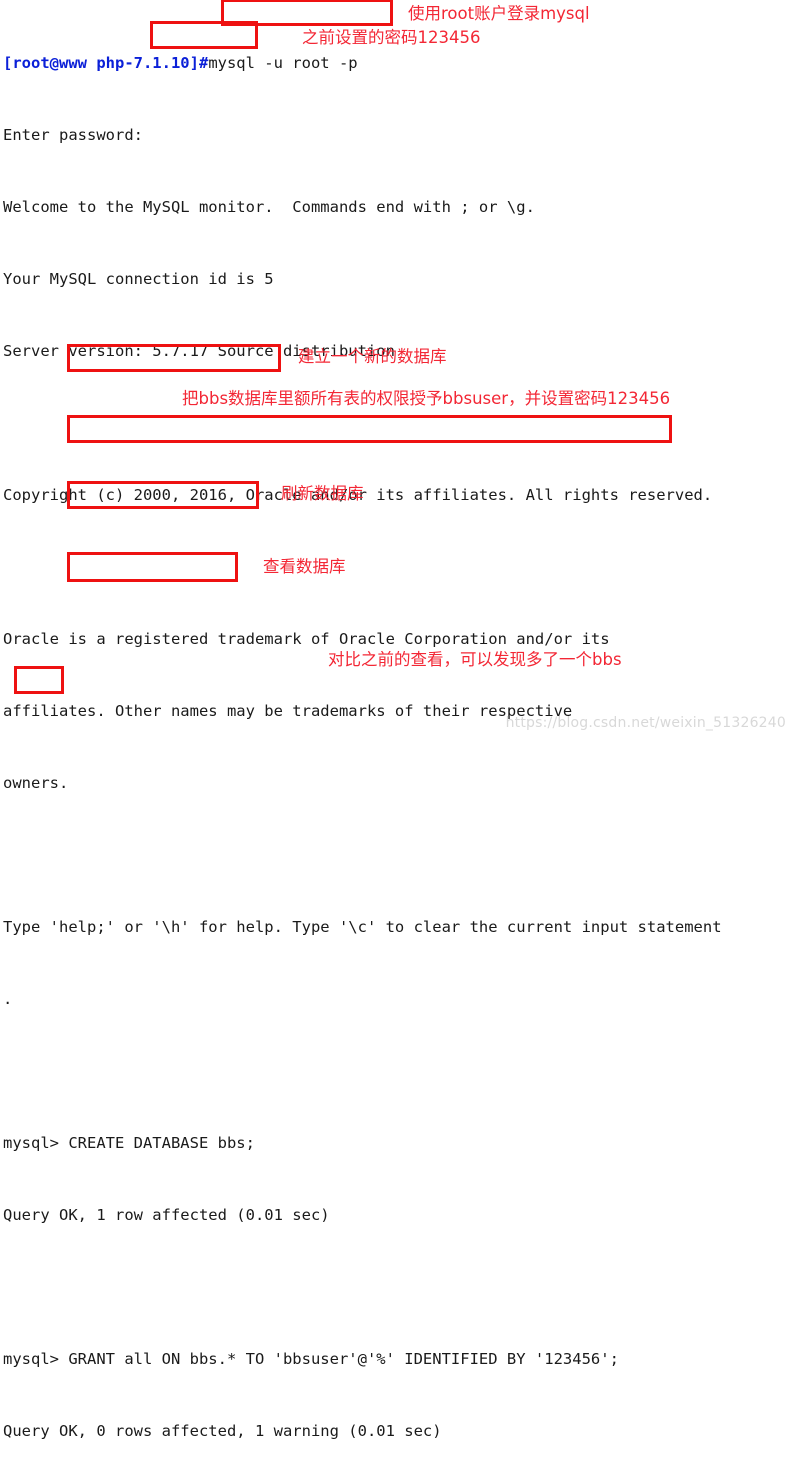 The height and width of the screenshot is (1474, 792). I want to click on terminal-line-16: Query OK, 1 row affected (0.01 sec), so click(166, 1215).